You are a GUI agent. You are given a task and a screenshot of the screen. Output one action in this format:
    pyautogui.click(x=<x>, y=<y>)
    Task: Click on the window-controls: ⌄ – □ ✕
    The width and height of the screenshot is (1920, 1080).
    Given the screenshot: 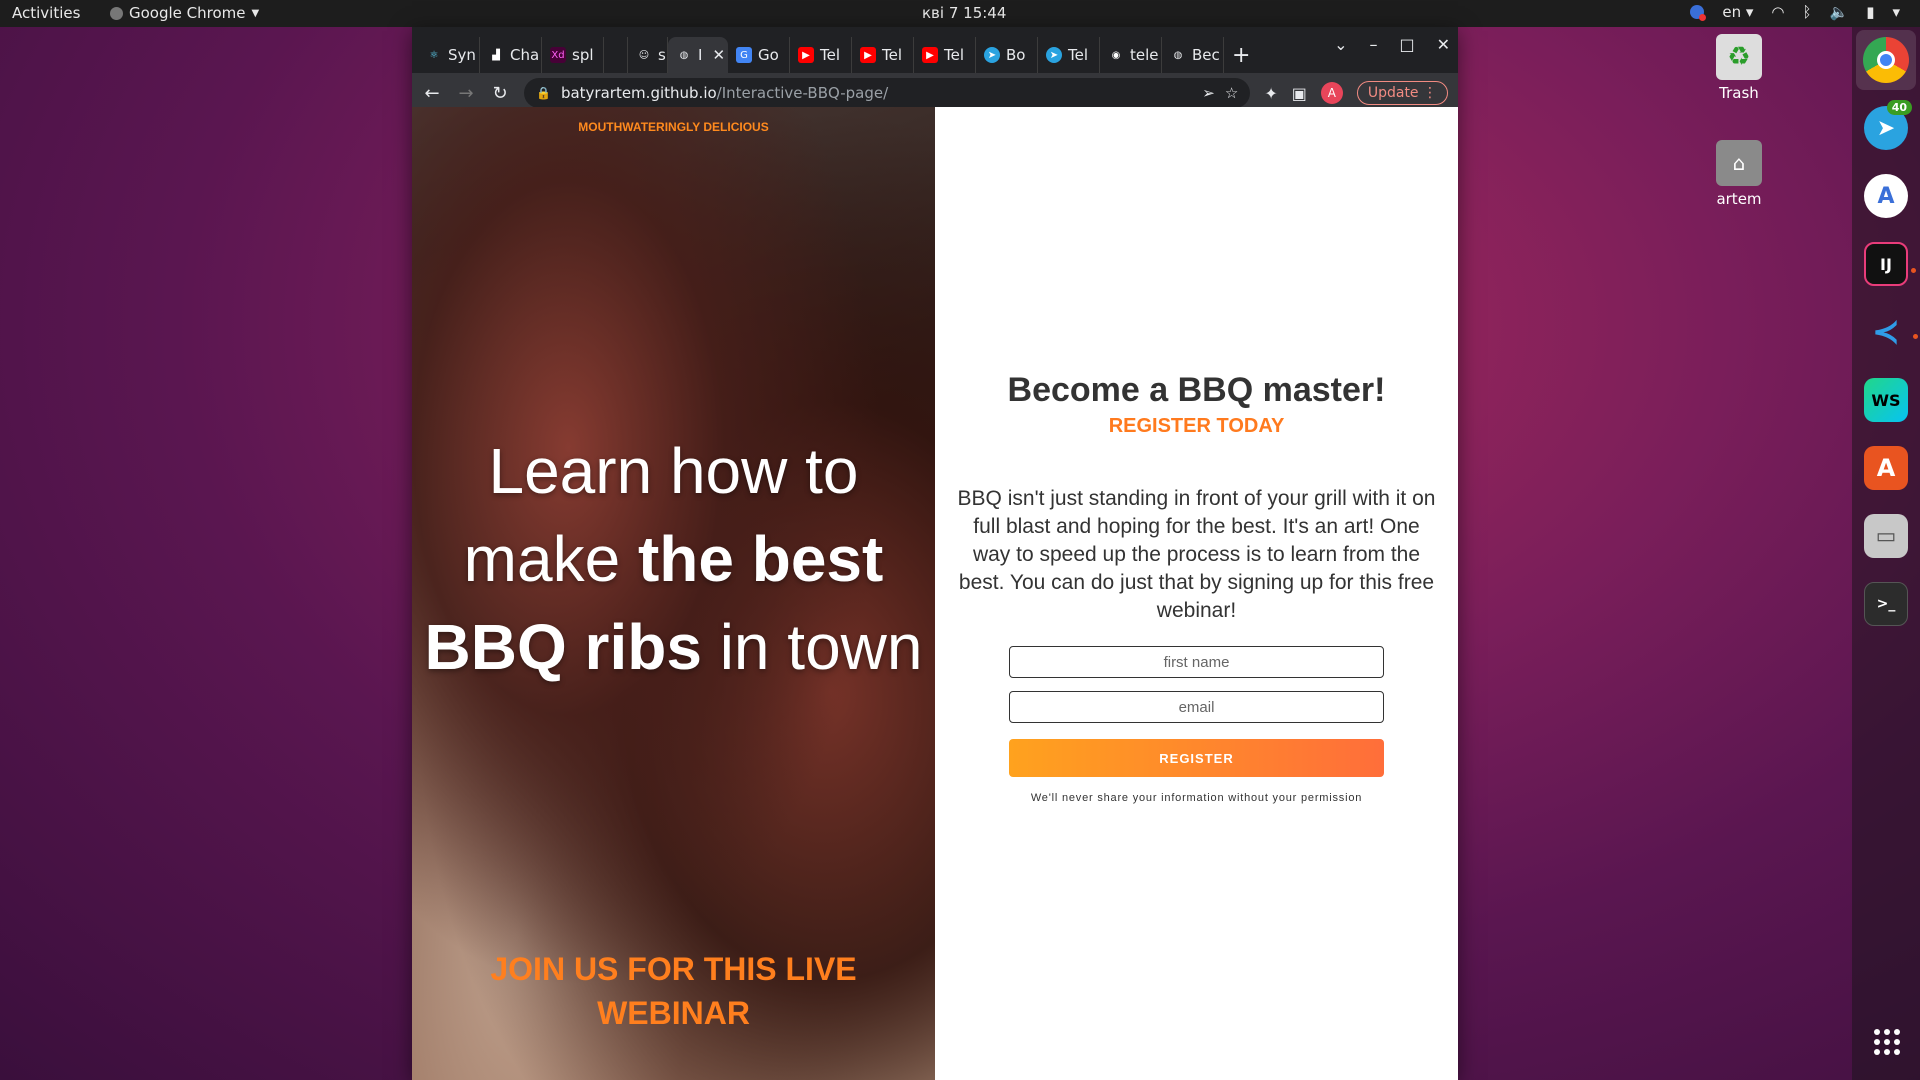 What is the action you would take?
    pyautogui.click(x=1392, y=44)
    